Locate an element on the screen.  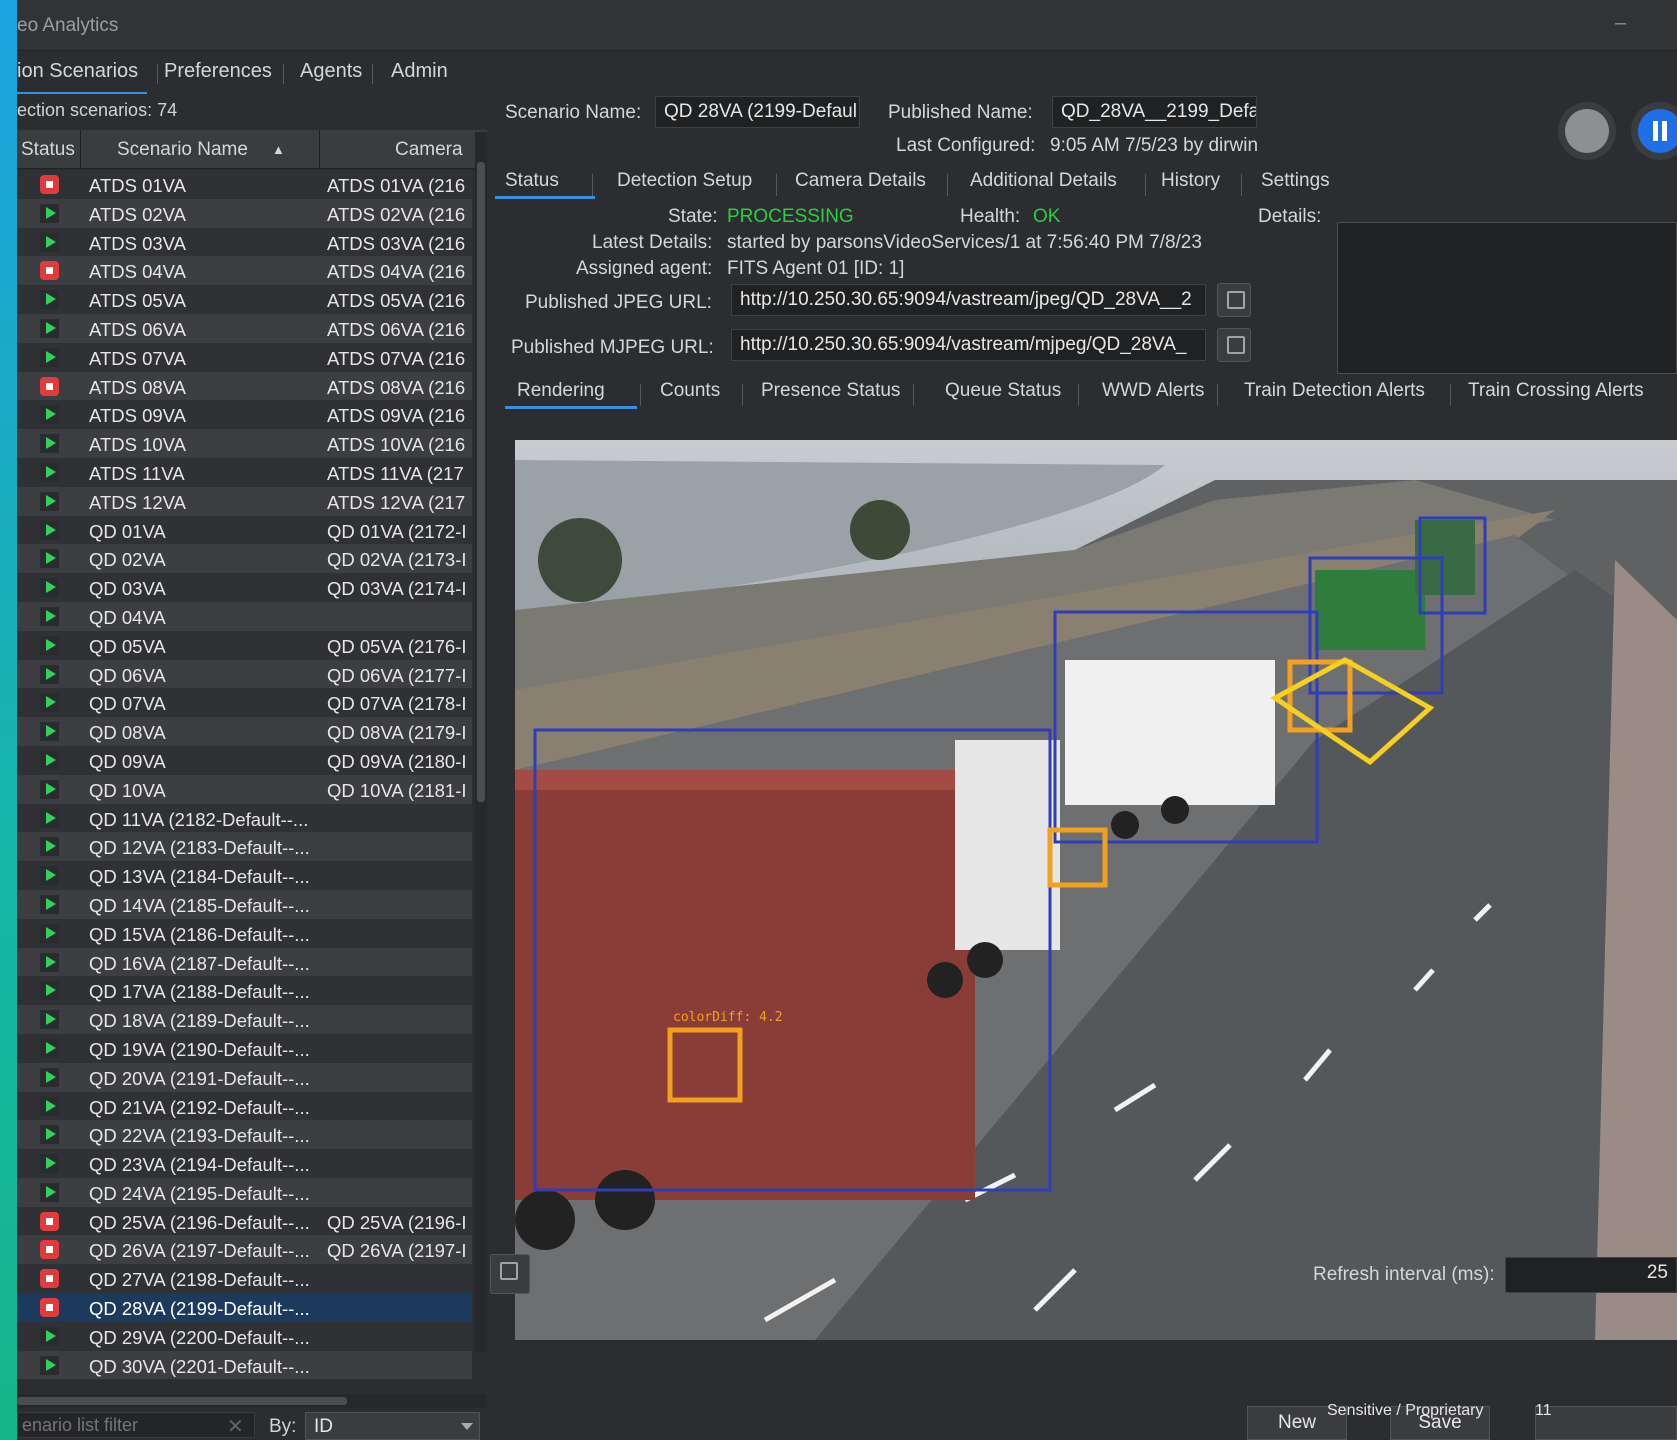
tab-status: Status is located at coordinates (545, 184).